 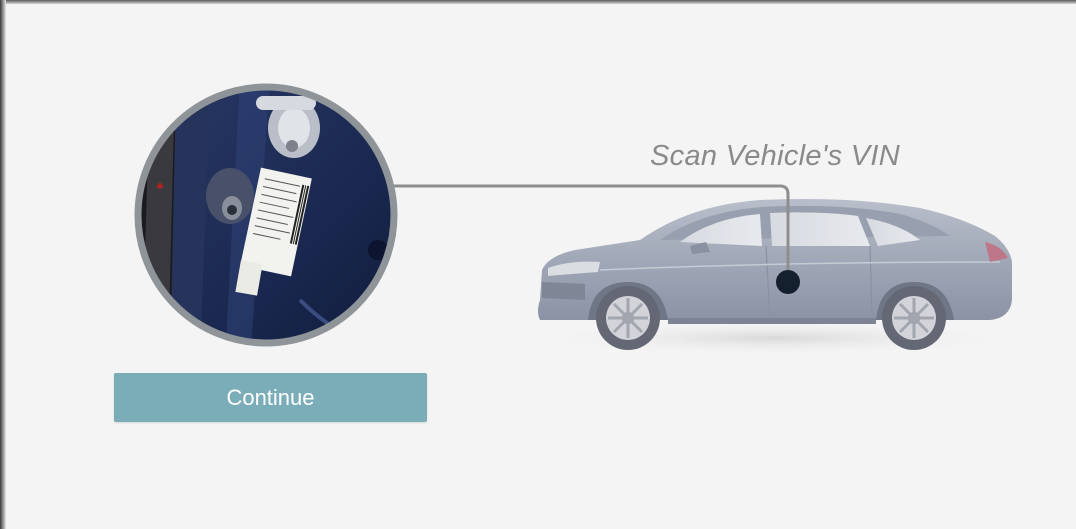 I want to click on door-jamb-magnifier, so click(x=266, y=215).